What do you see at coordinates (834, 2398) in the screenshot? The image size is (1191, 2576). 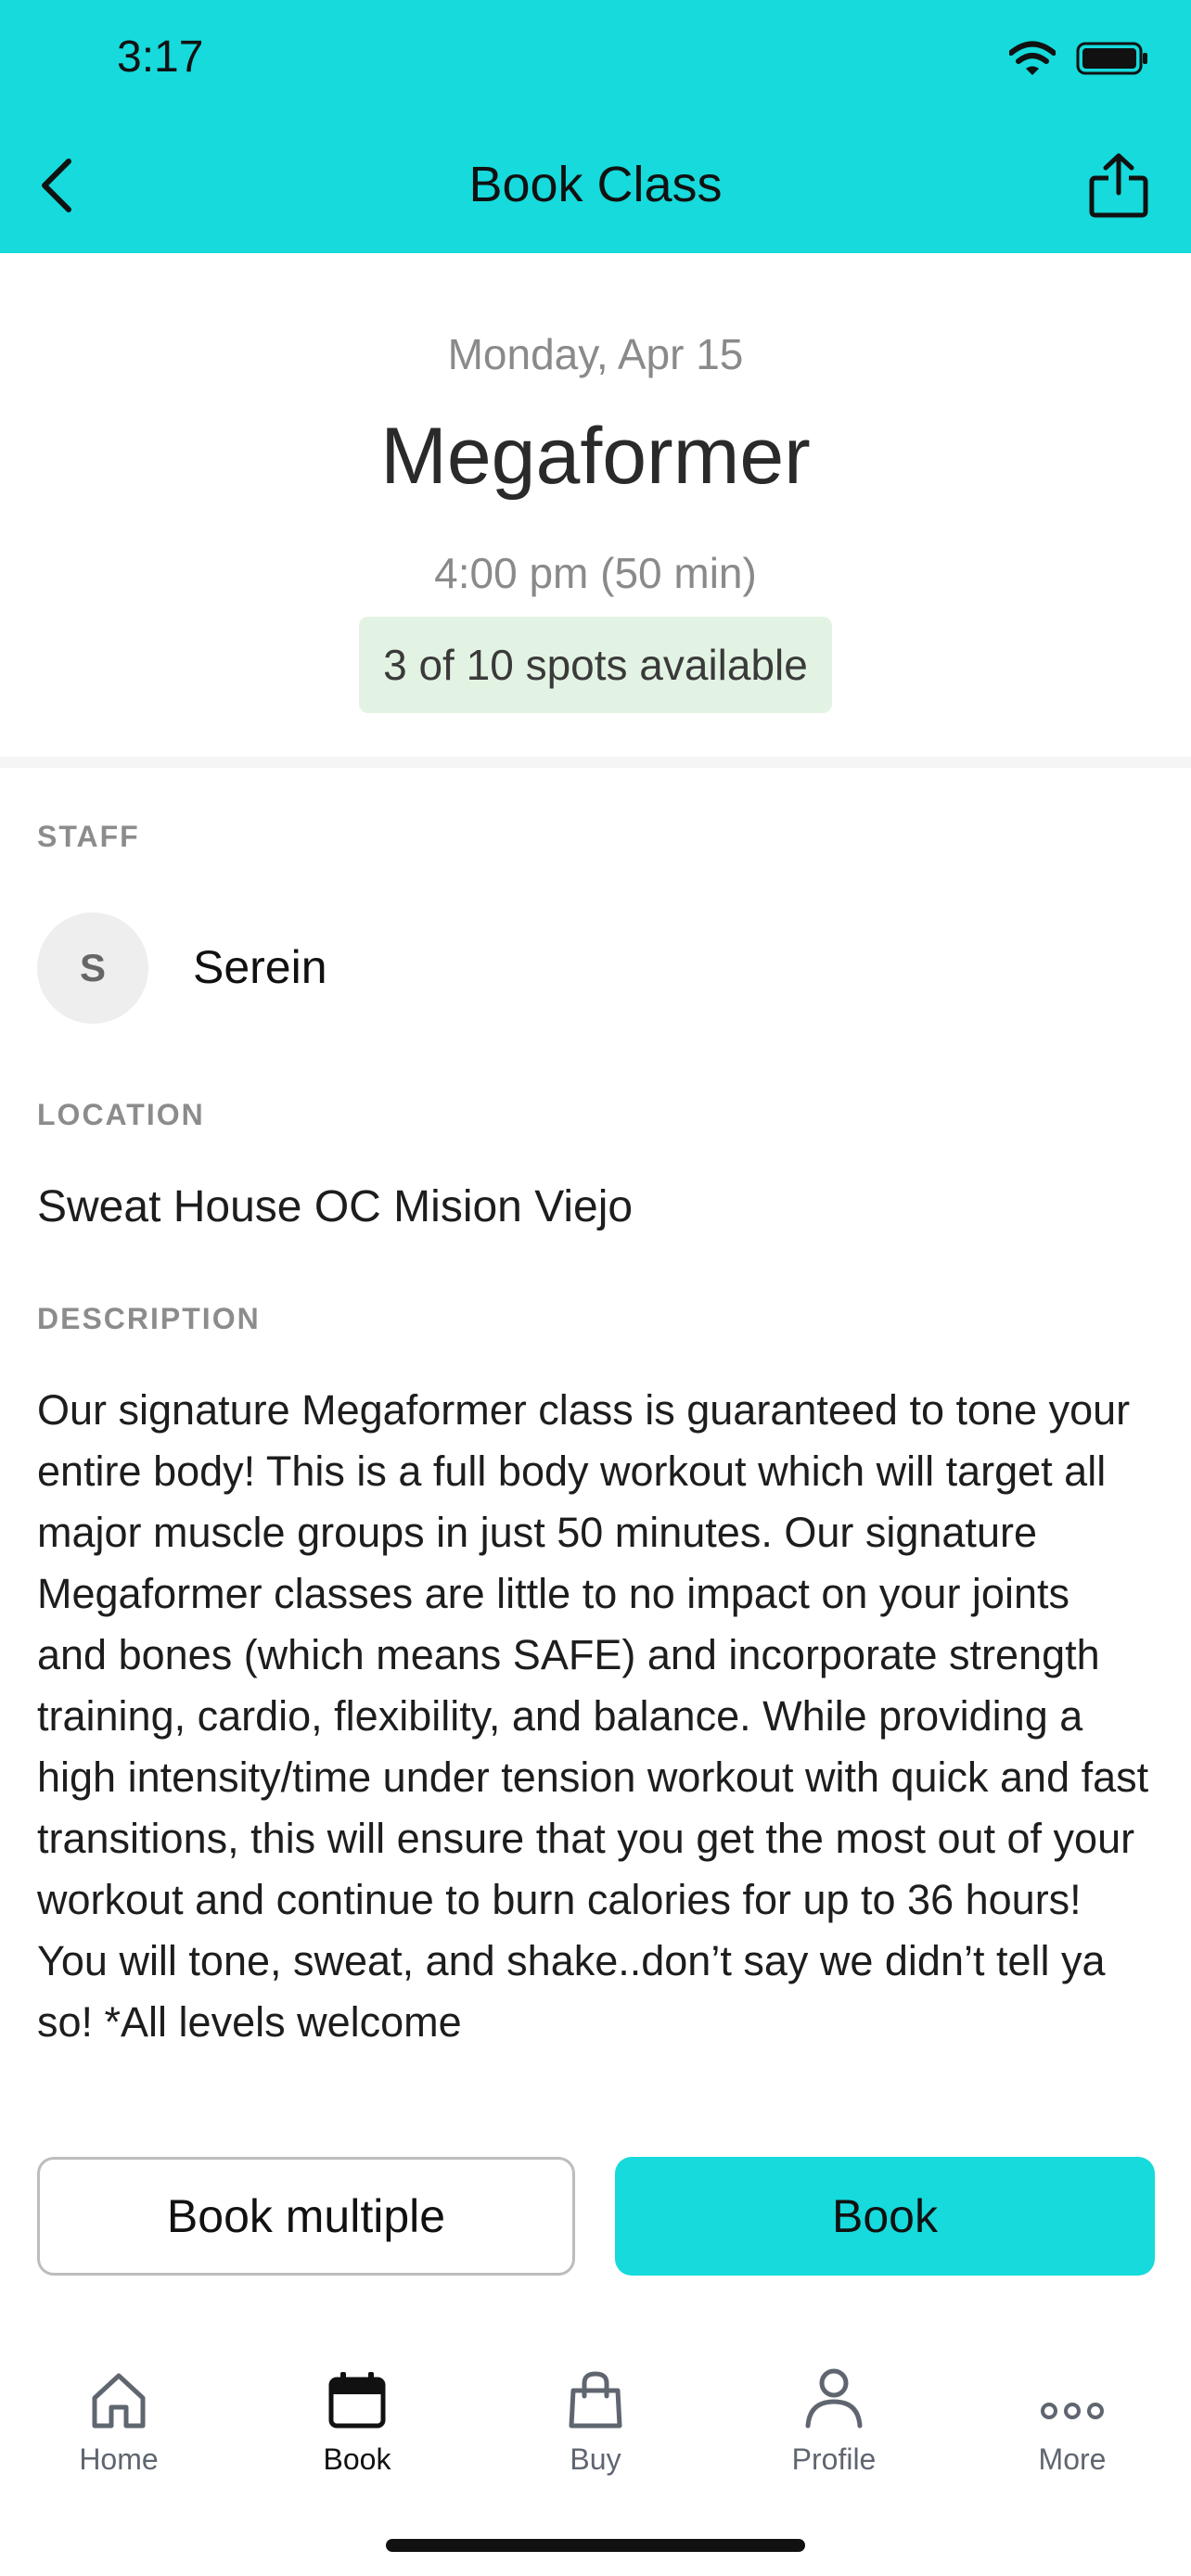 I see `person-icon` at bounding box center [834, 2398].